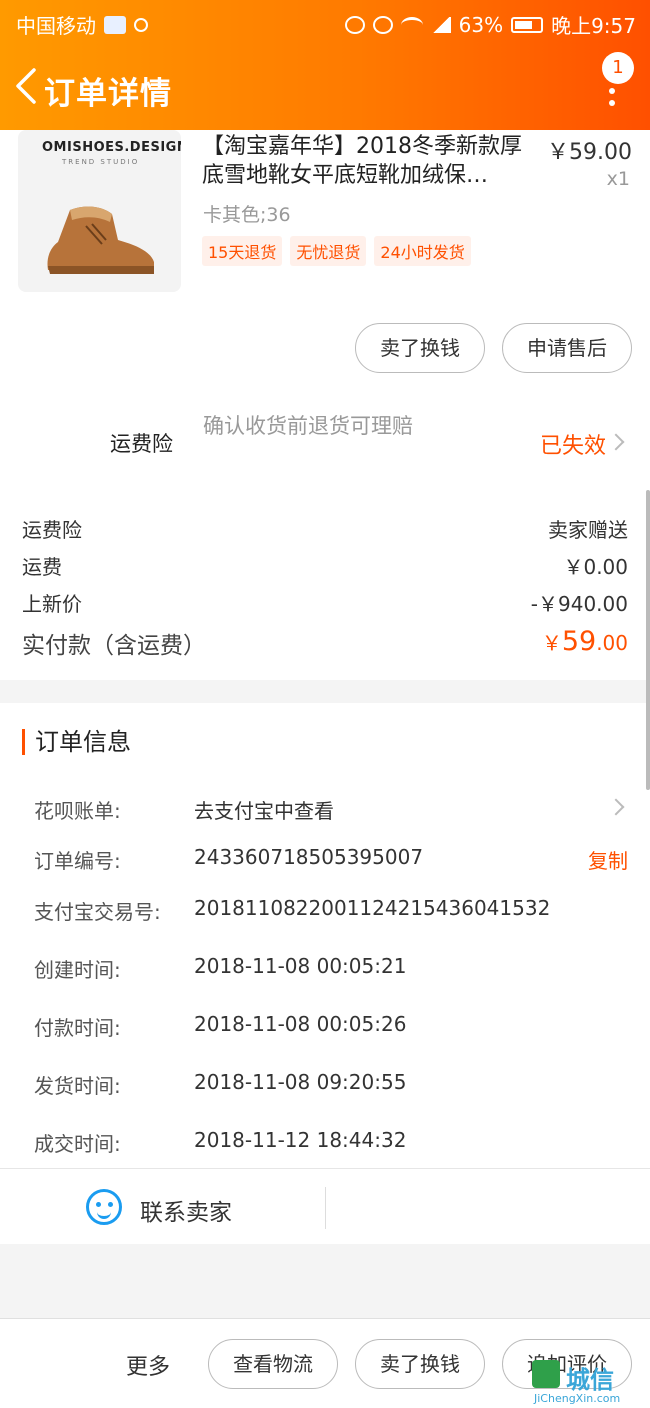  I want to click on view-logistics-button: 查看物流, so click(273, 1364).